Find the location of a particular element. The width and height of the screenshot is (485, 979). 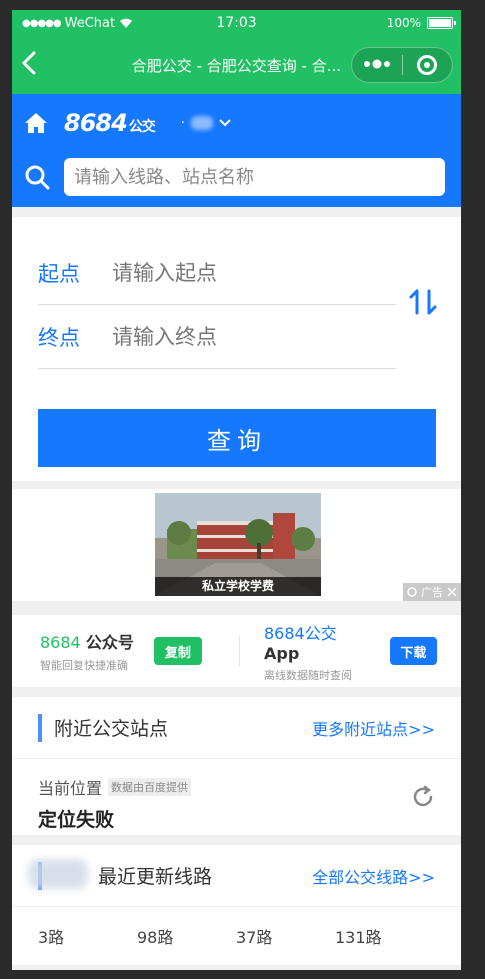

all-lines-link: 全部公交线路>> is located at coordinates (373, 876).